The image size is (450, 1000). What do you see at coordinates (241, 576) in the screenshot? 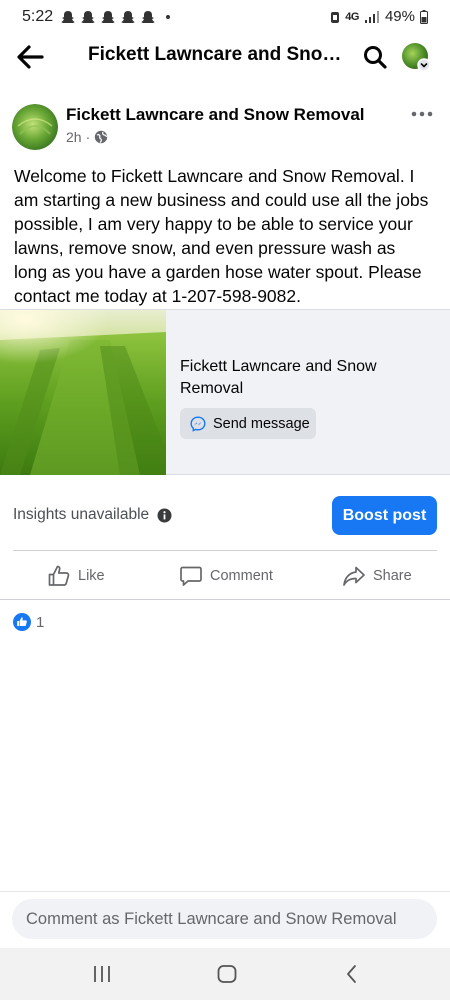
I see `comment-label: Comment` at bounding box center [241, 576].